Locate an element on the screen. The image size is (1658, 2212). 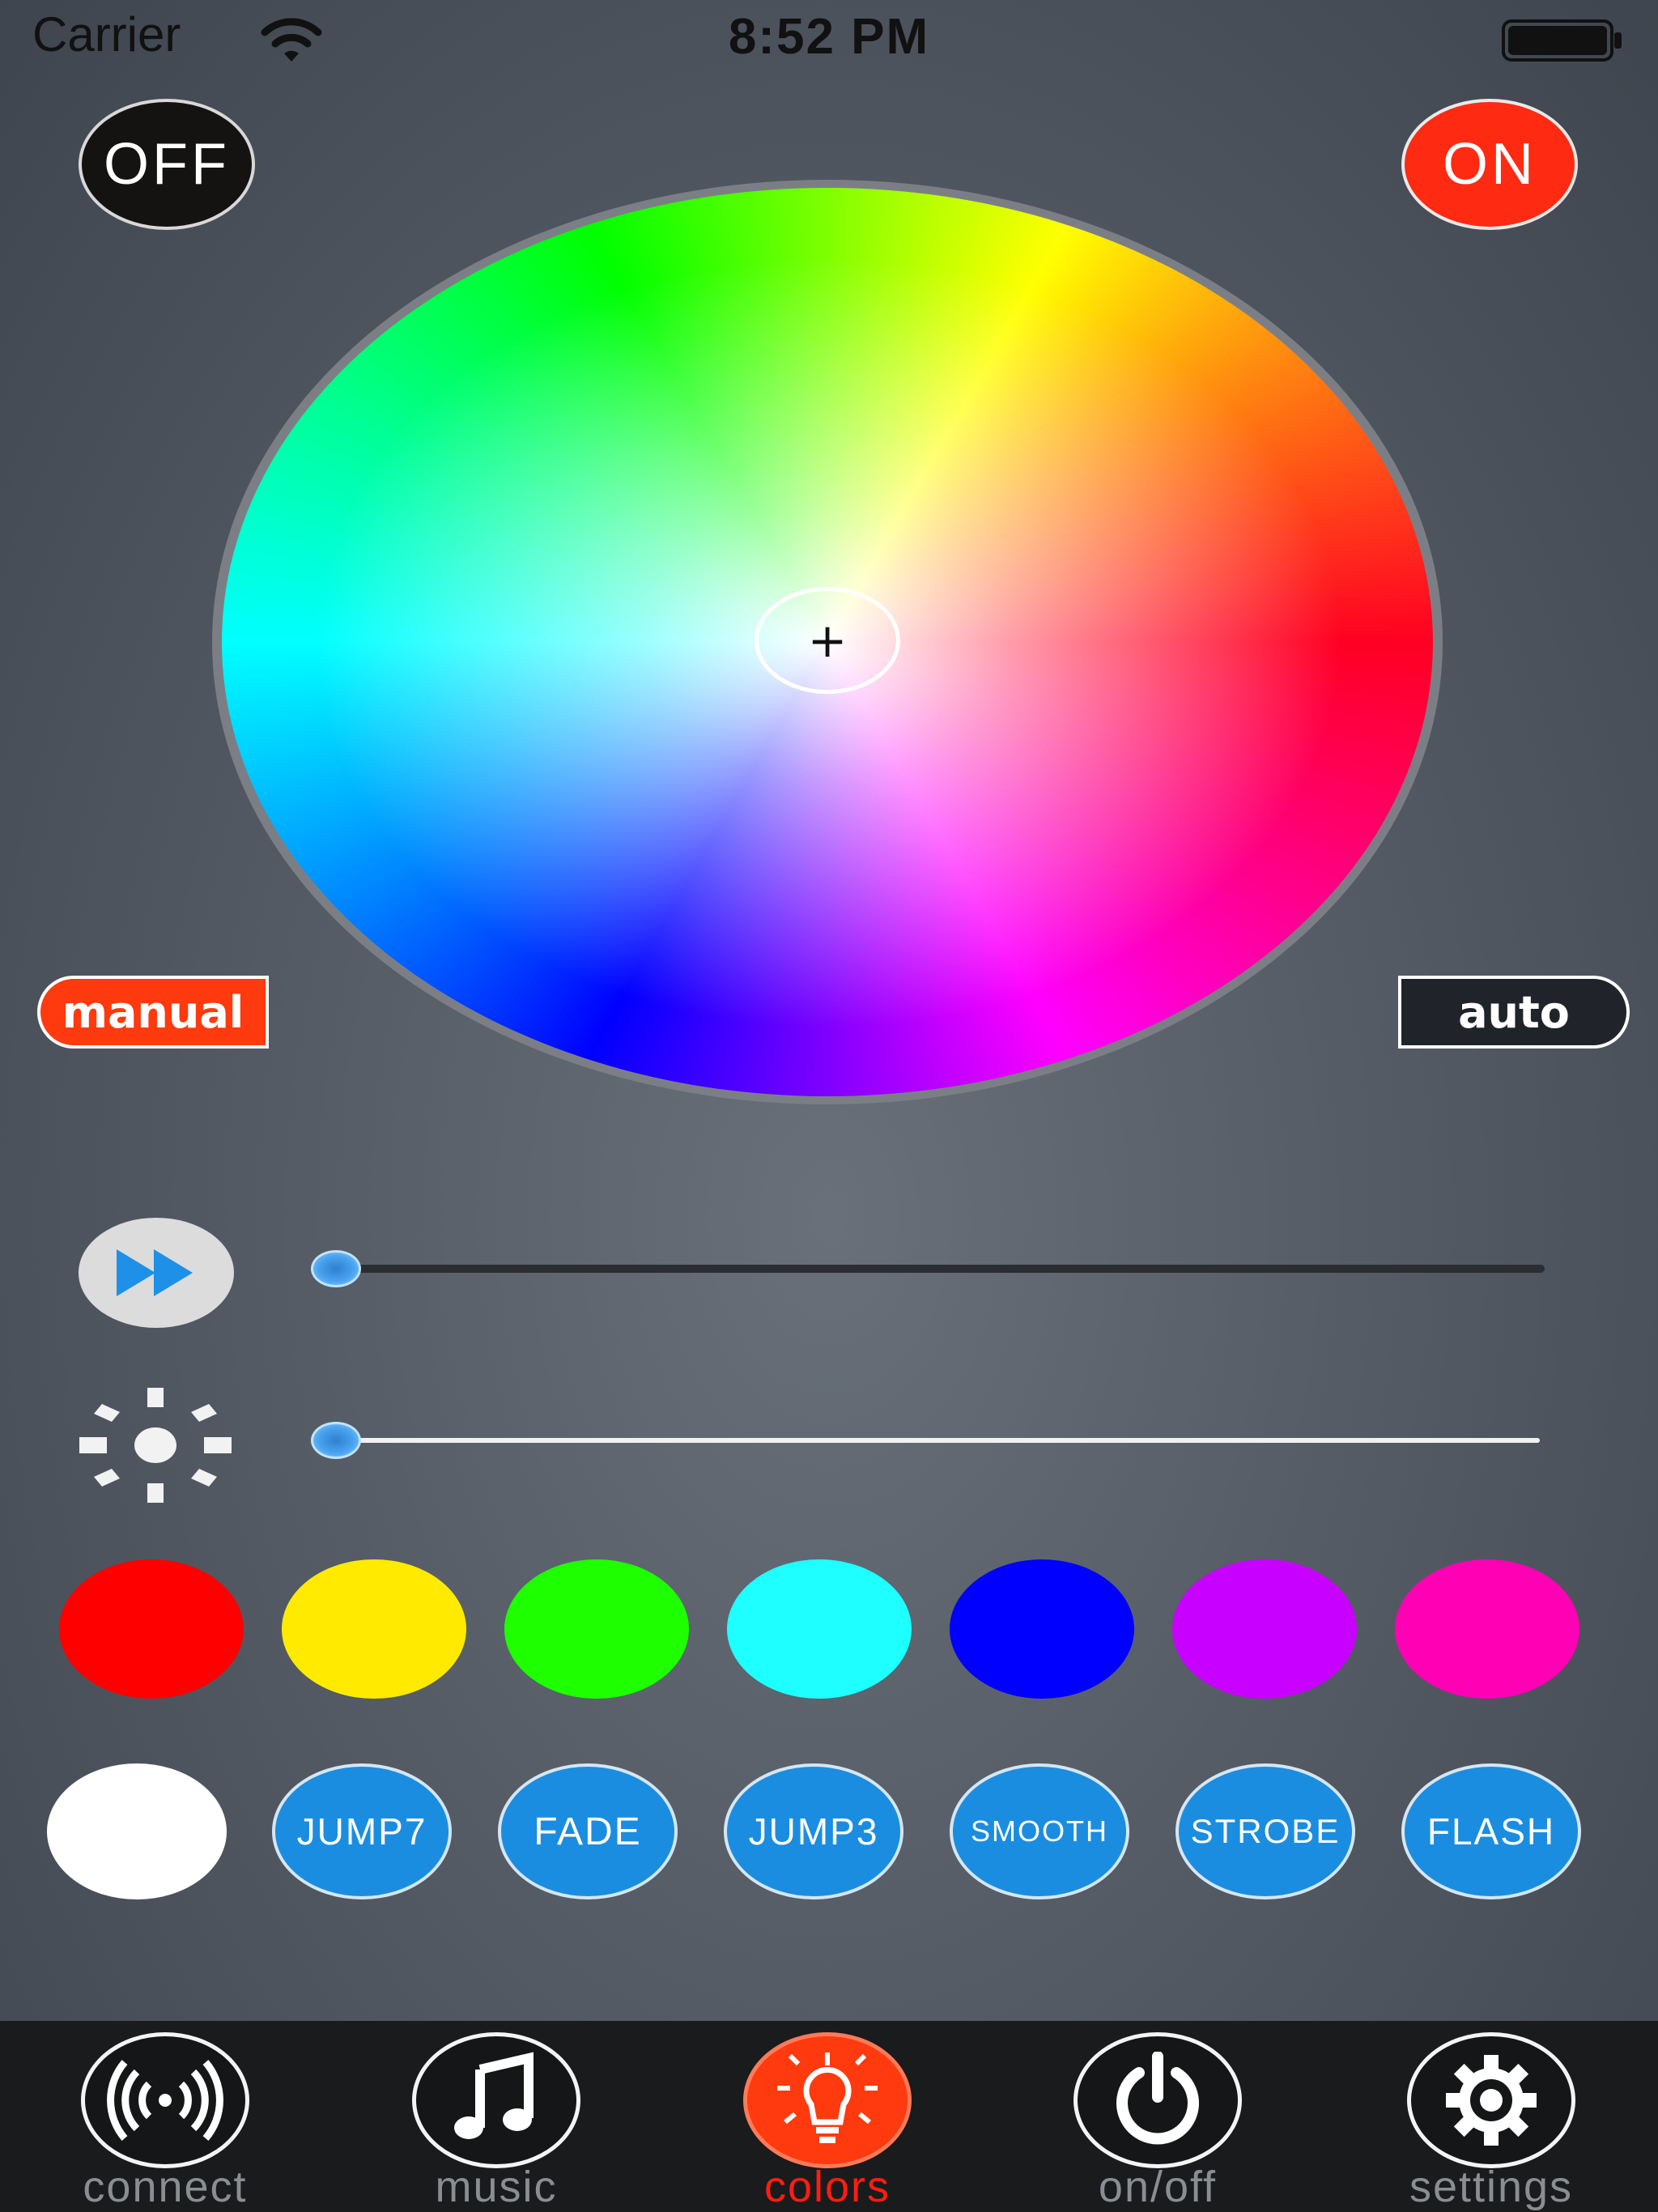
status-bar: Carrier 8:52 PM is located at coordinates (829, 41).